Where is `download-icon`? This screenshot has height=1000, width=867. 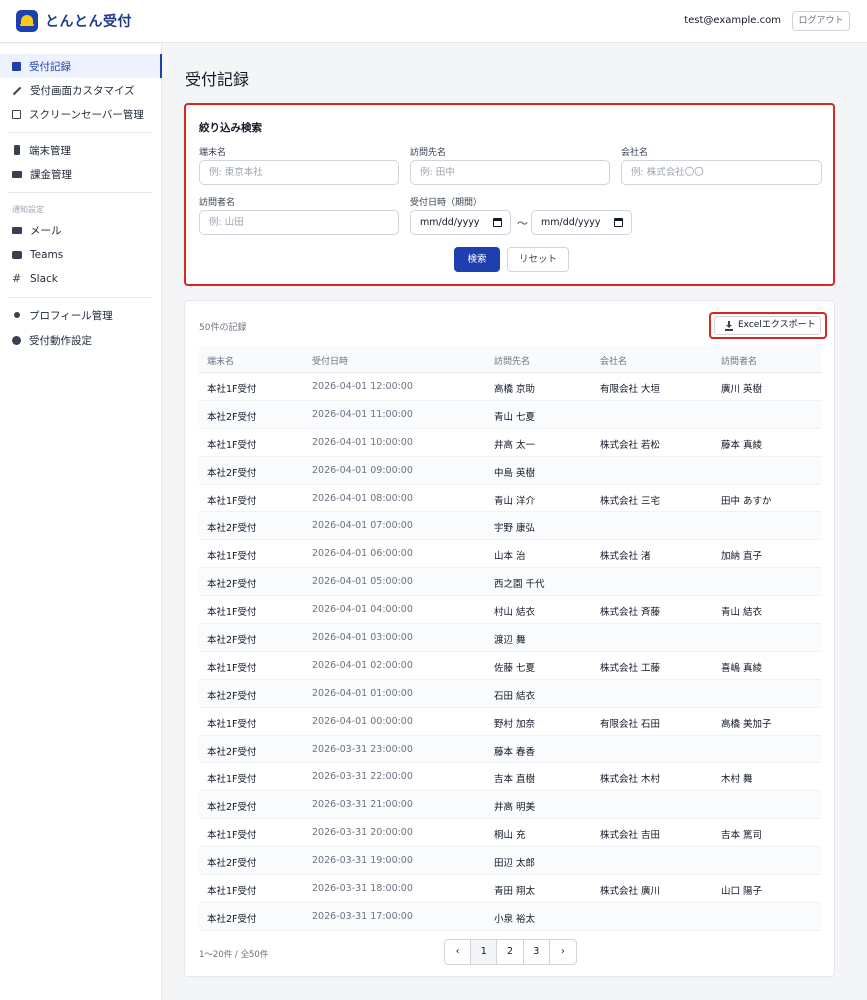
download-icon is located at coordinates (729, 326).